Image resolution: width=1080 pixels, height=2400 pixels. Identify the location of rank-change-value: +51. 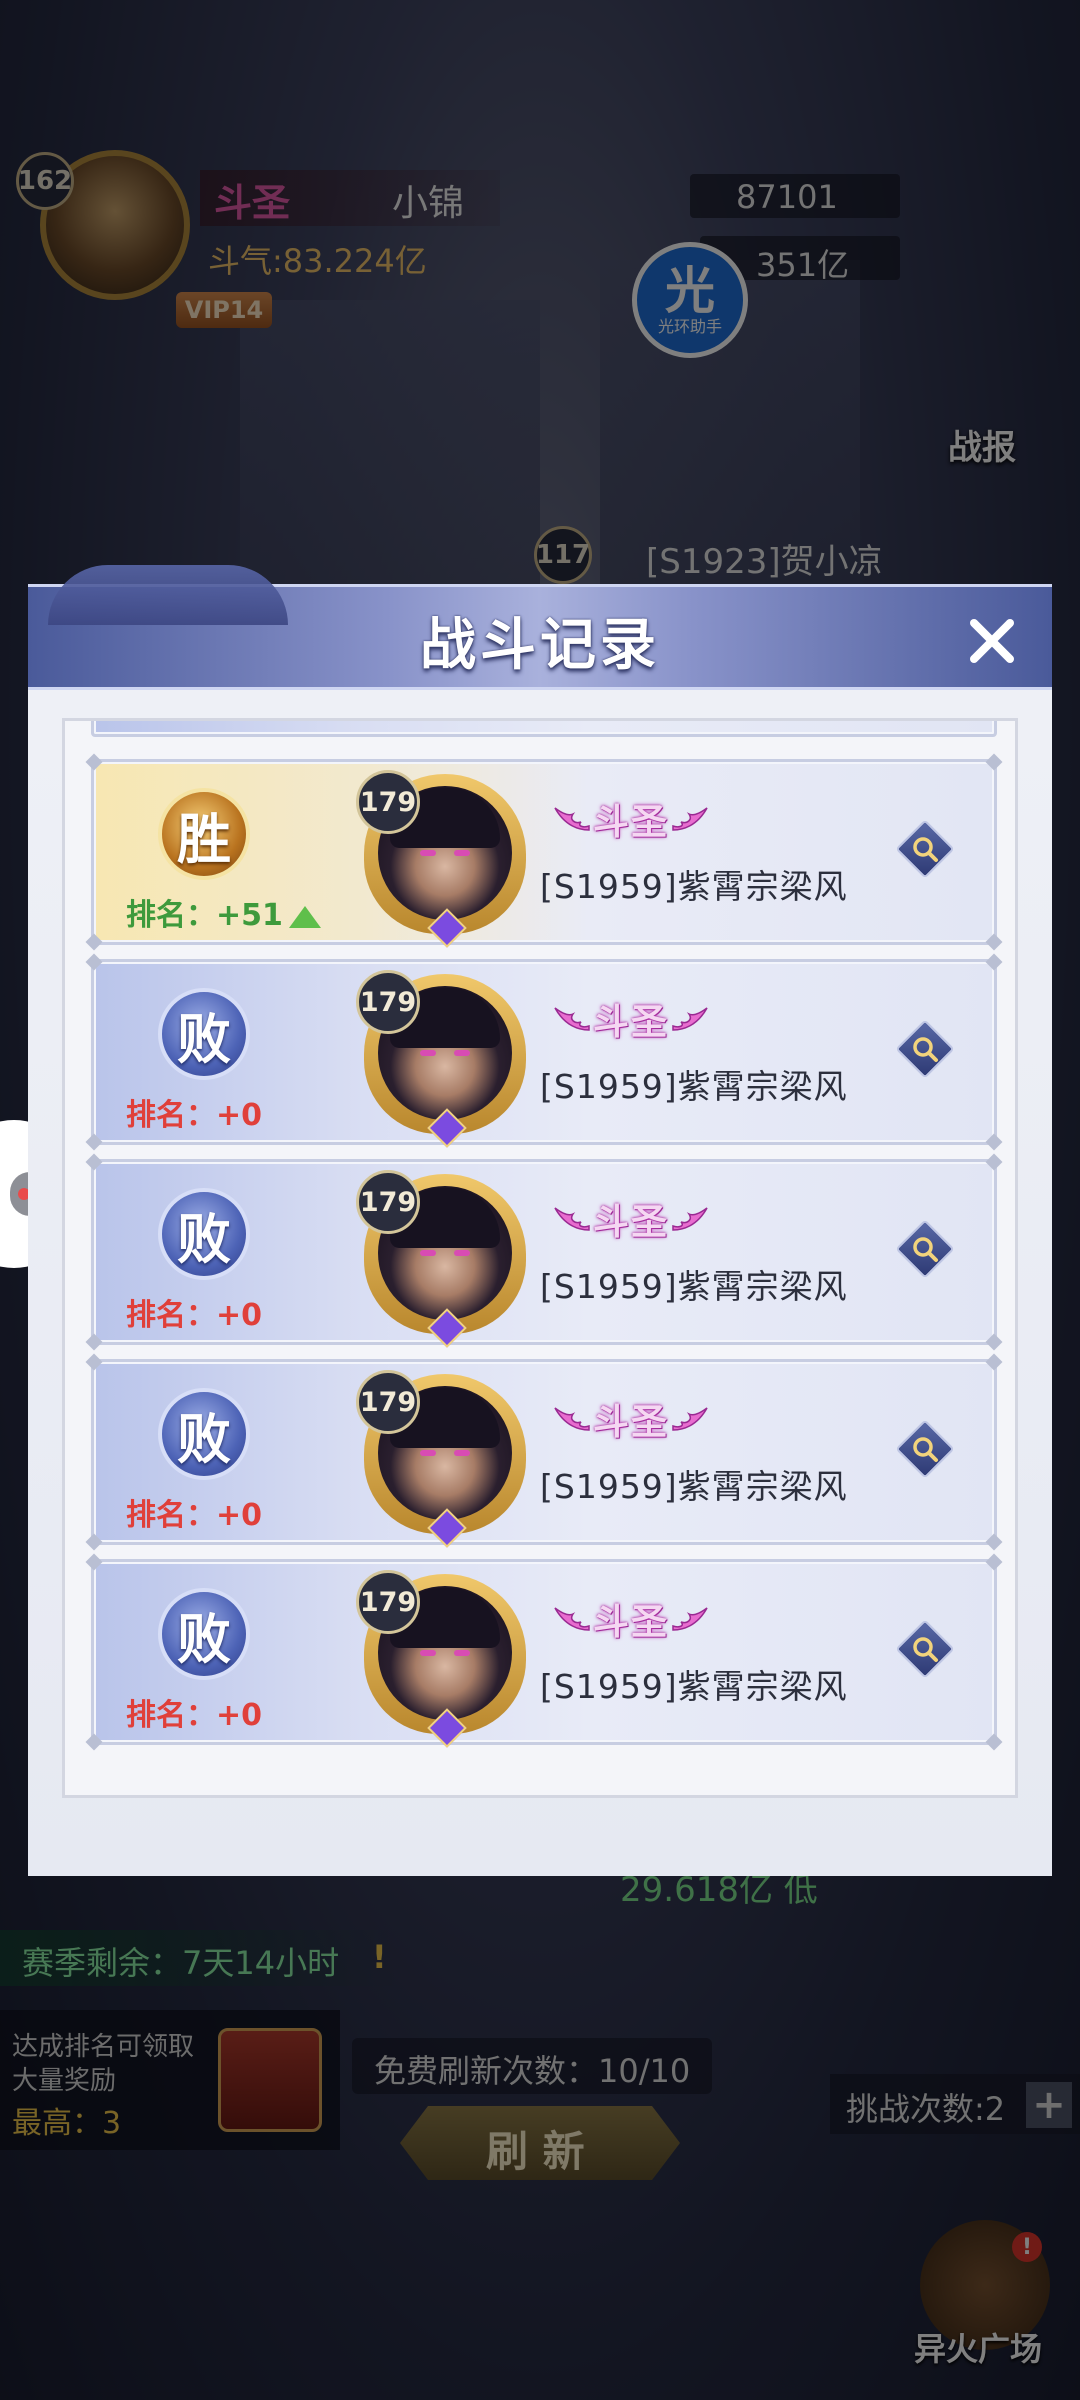
(249, 915).